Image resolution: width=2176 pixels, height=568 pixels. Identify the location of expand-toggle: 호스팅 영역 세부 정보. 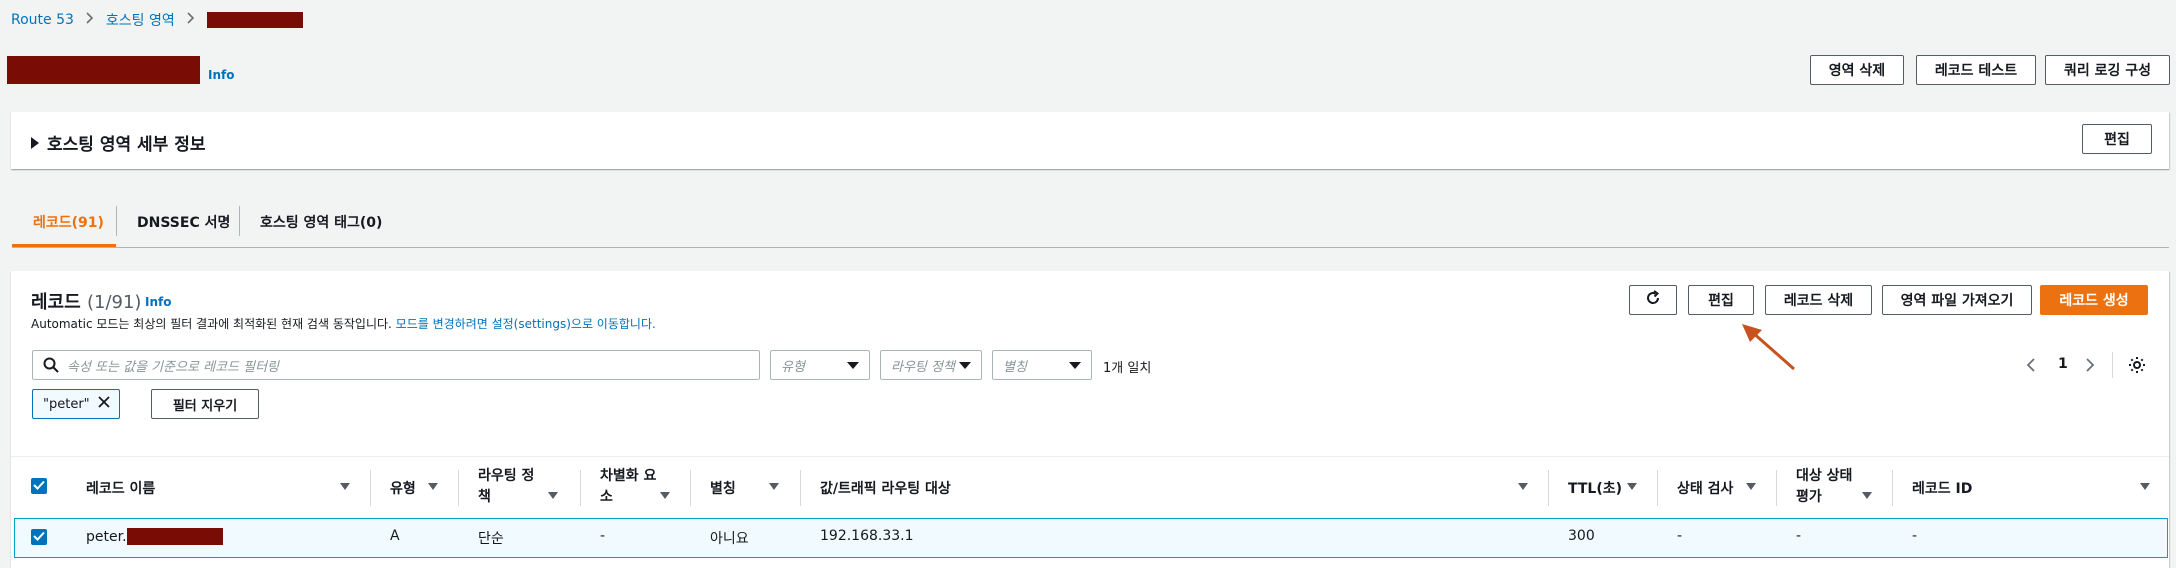
(118, 142).